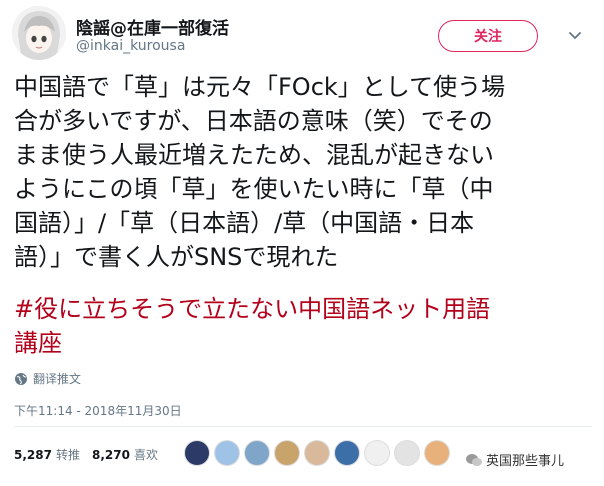 The image size is (604, 486). I want to click on tweet-stats: 5,287 转推 8,270 喜欢, so click(92, 454).